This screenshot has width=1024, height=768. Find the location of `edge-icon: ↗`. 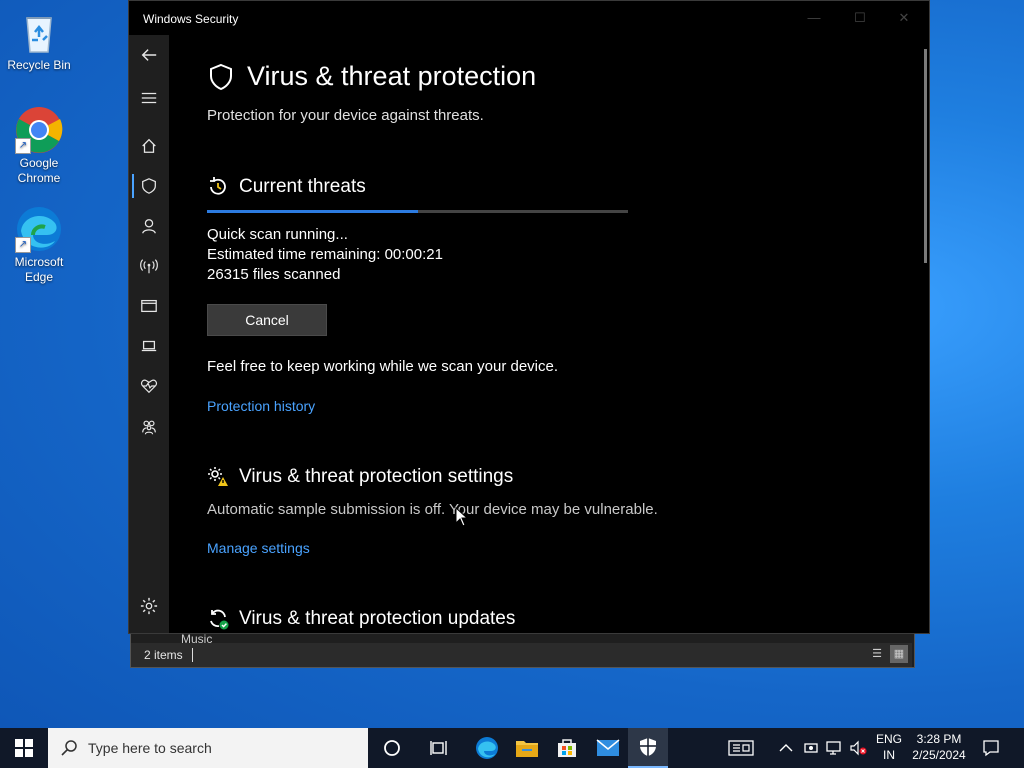

edge-icon: ↗ is located at coordinates (39, 229).